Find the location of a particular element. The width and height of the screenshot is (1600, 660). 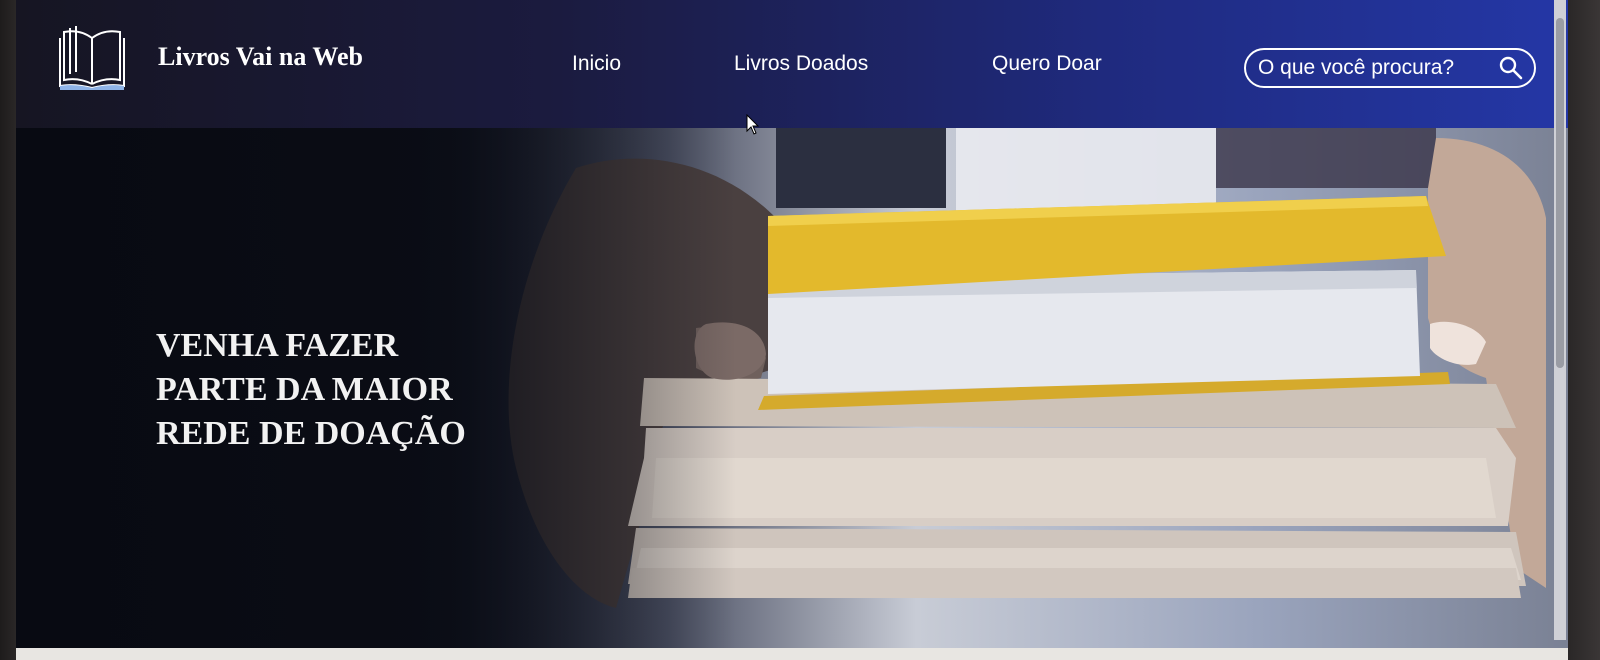

monitor-bezel-right is located at coordinates (1584, 330).